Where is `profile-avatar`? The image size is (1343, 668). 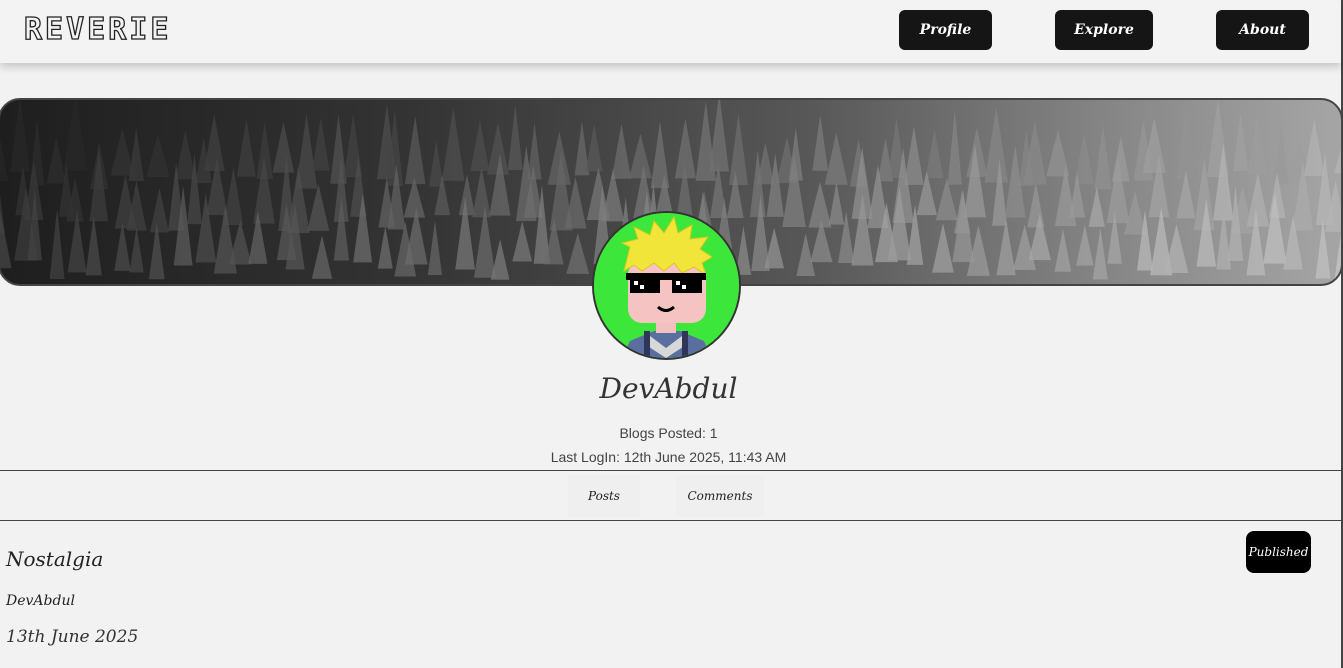 profile-avatar is located at coordinates (666, 285).